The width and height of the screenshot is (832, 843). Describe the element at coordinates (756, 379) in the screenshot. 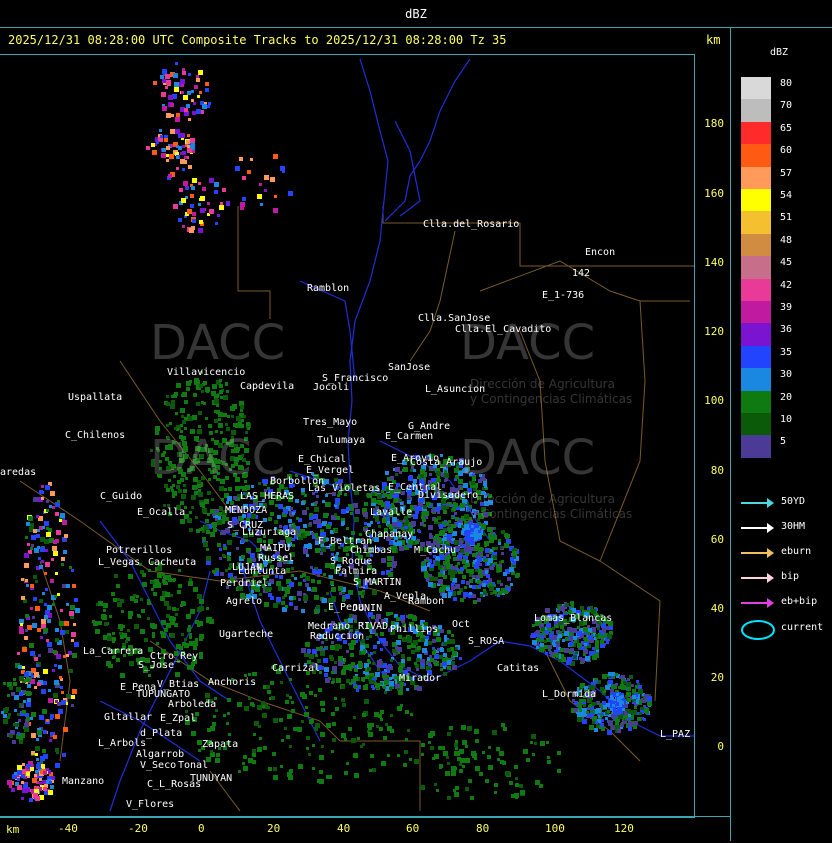

I see `legend-color-box` at that location.